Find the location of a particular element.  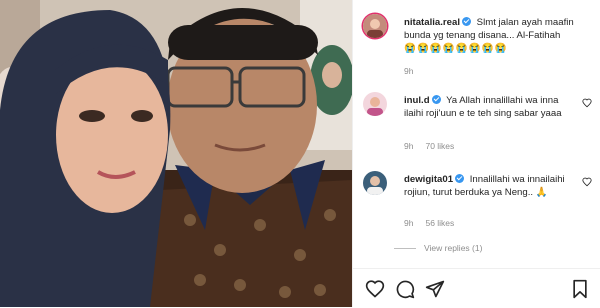

caption-meta: 9h is located at coordinates (408, 71).